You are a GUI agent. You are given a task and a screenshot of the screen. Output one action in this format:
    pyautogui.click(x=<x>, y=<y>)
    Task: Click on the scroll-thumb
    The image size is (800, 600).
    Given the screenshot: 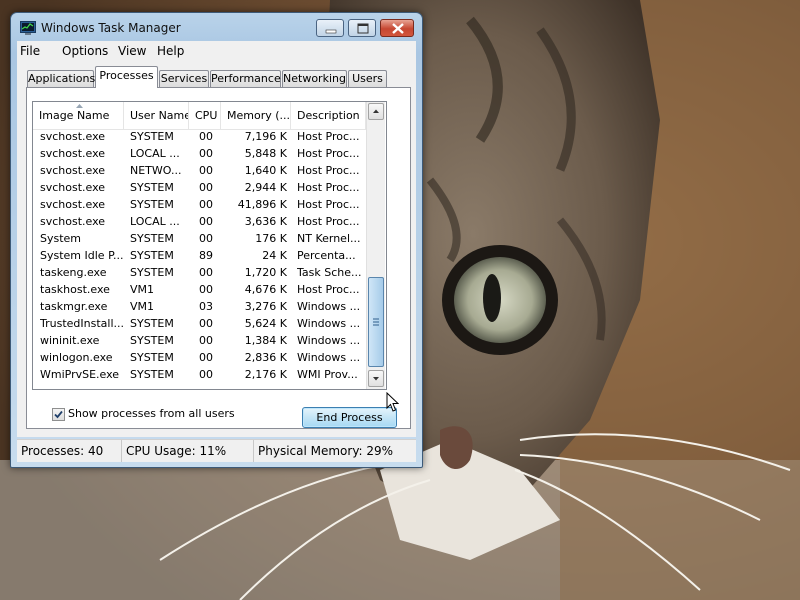 What is the action you would take?
    pyautogui.click(x=376, y=322)
    